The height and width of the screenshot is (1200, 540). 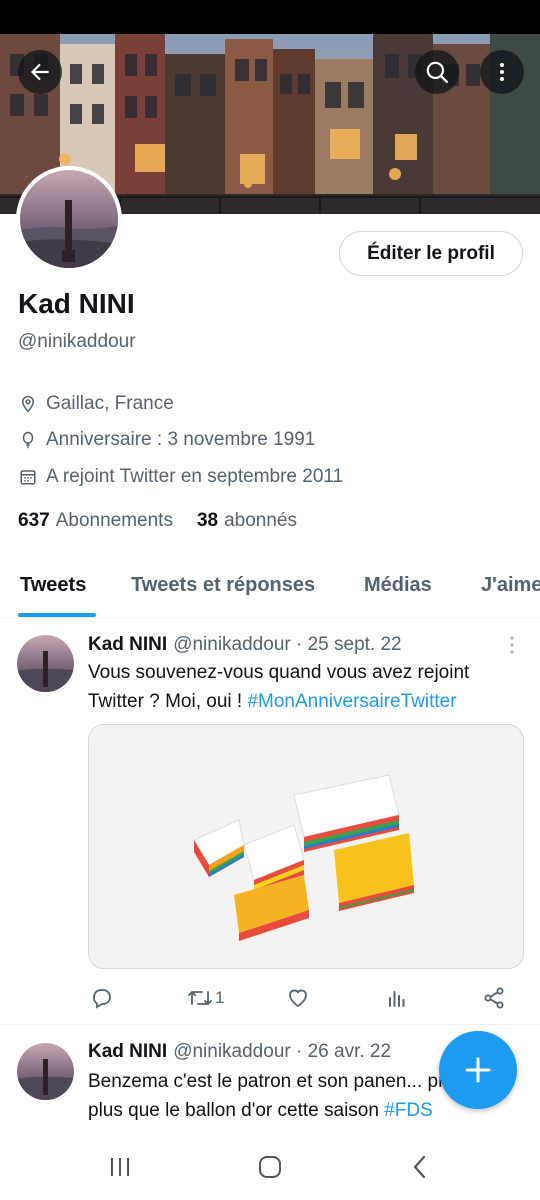 I want to click on recent-apps-button, so click(x=120, y=1167).